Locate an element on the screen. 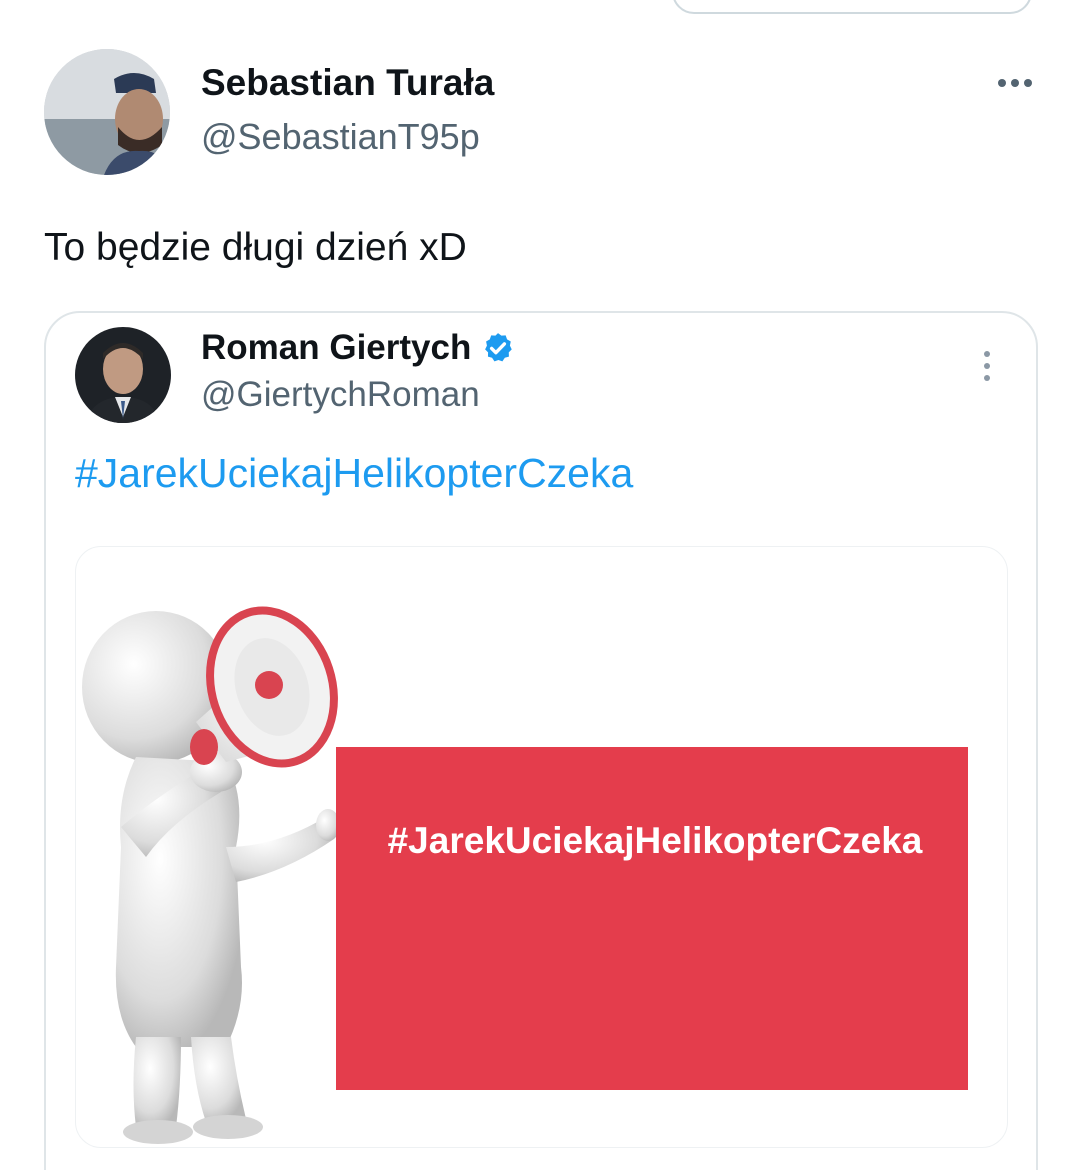  quoted-author-avatar is located at coordinates (123, 375).